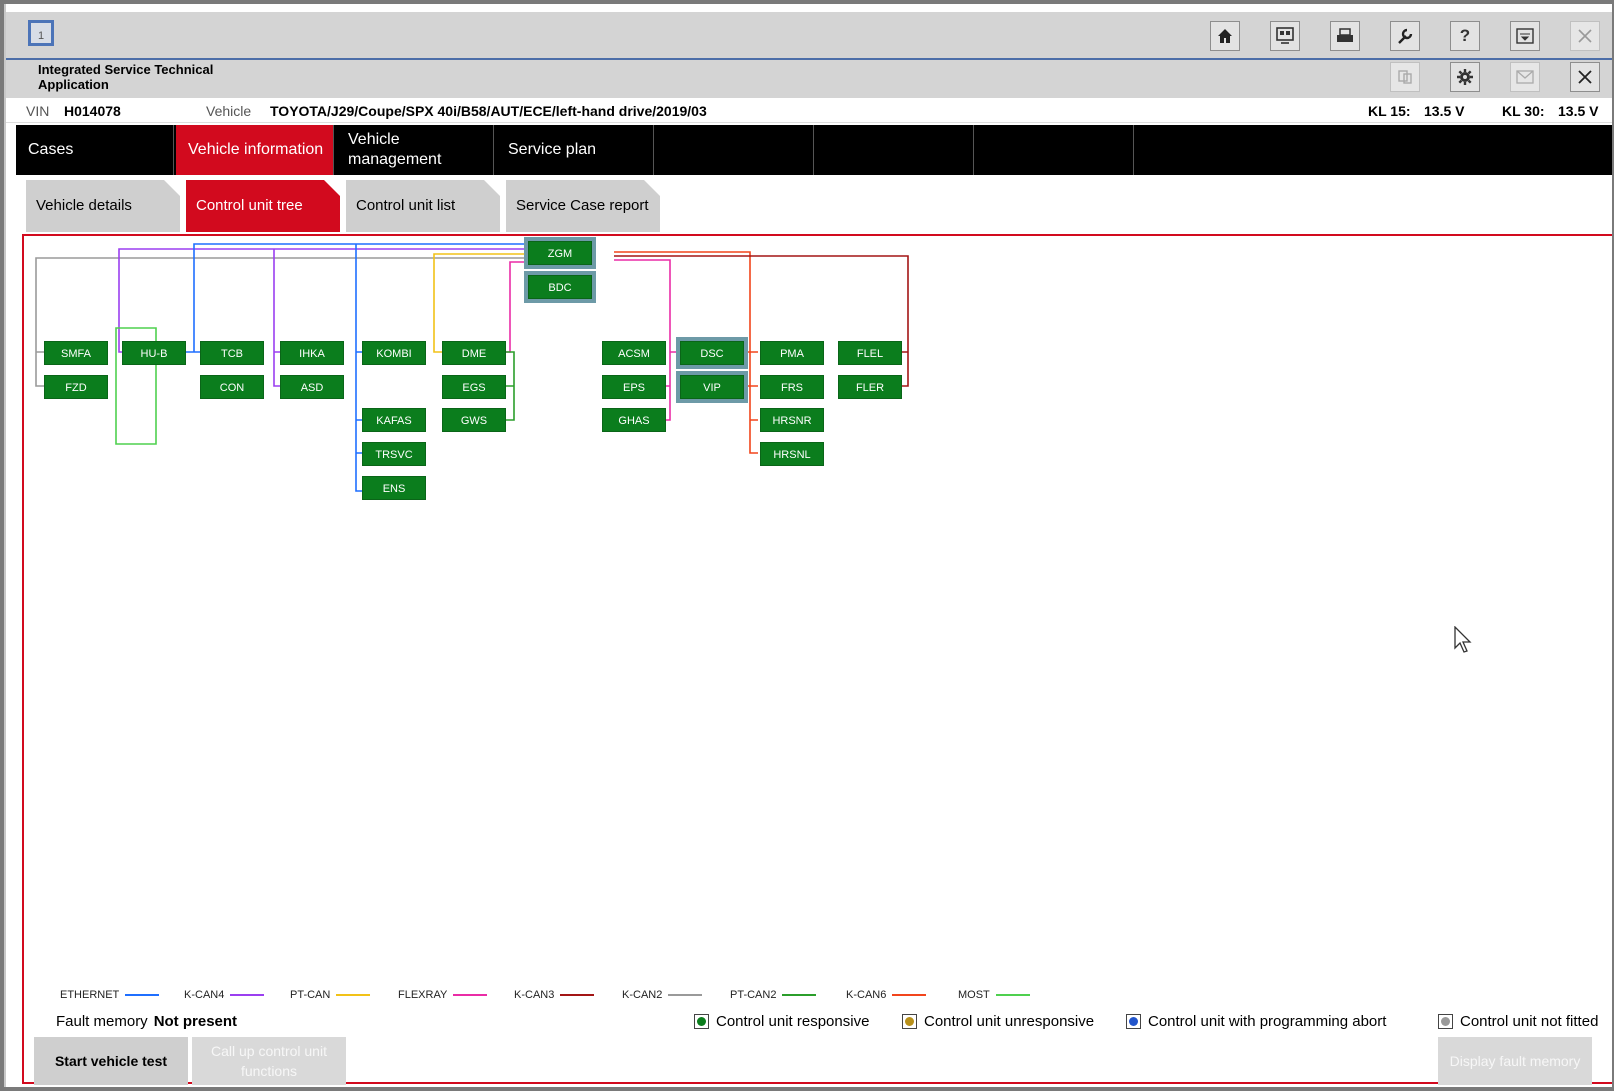 The height and width of the screenshot is (1091, 1614). Describe the element at coordinates (1585, 77) in the screenshot. I see `close-app-icon` at that location.